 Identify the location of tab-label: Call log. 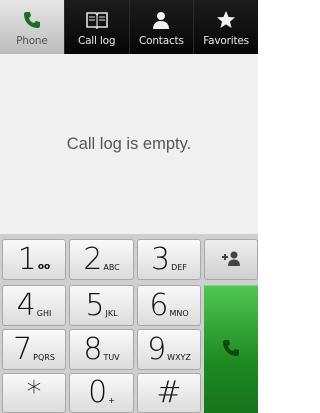
(96, 41).